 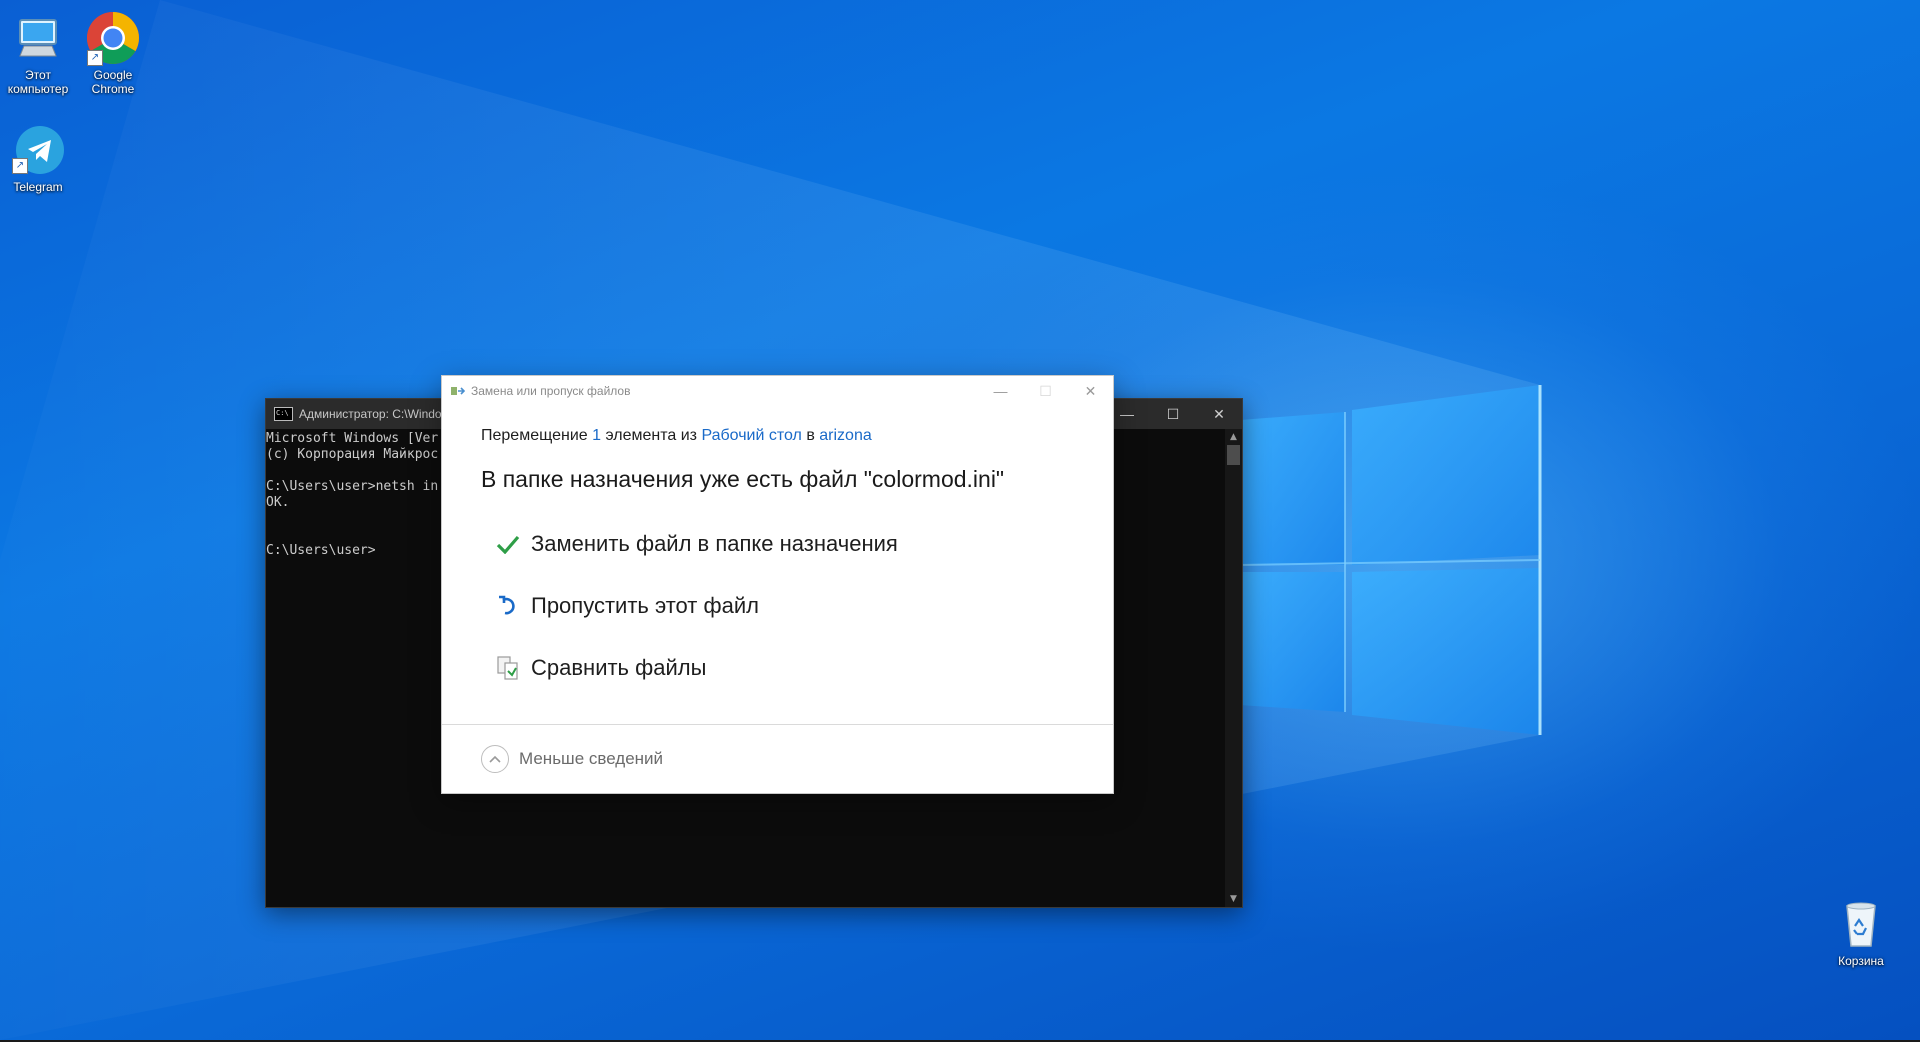 I want to click on chevron-up-icon, so click(x=495, y=759).